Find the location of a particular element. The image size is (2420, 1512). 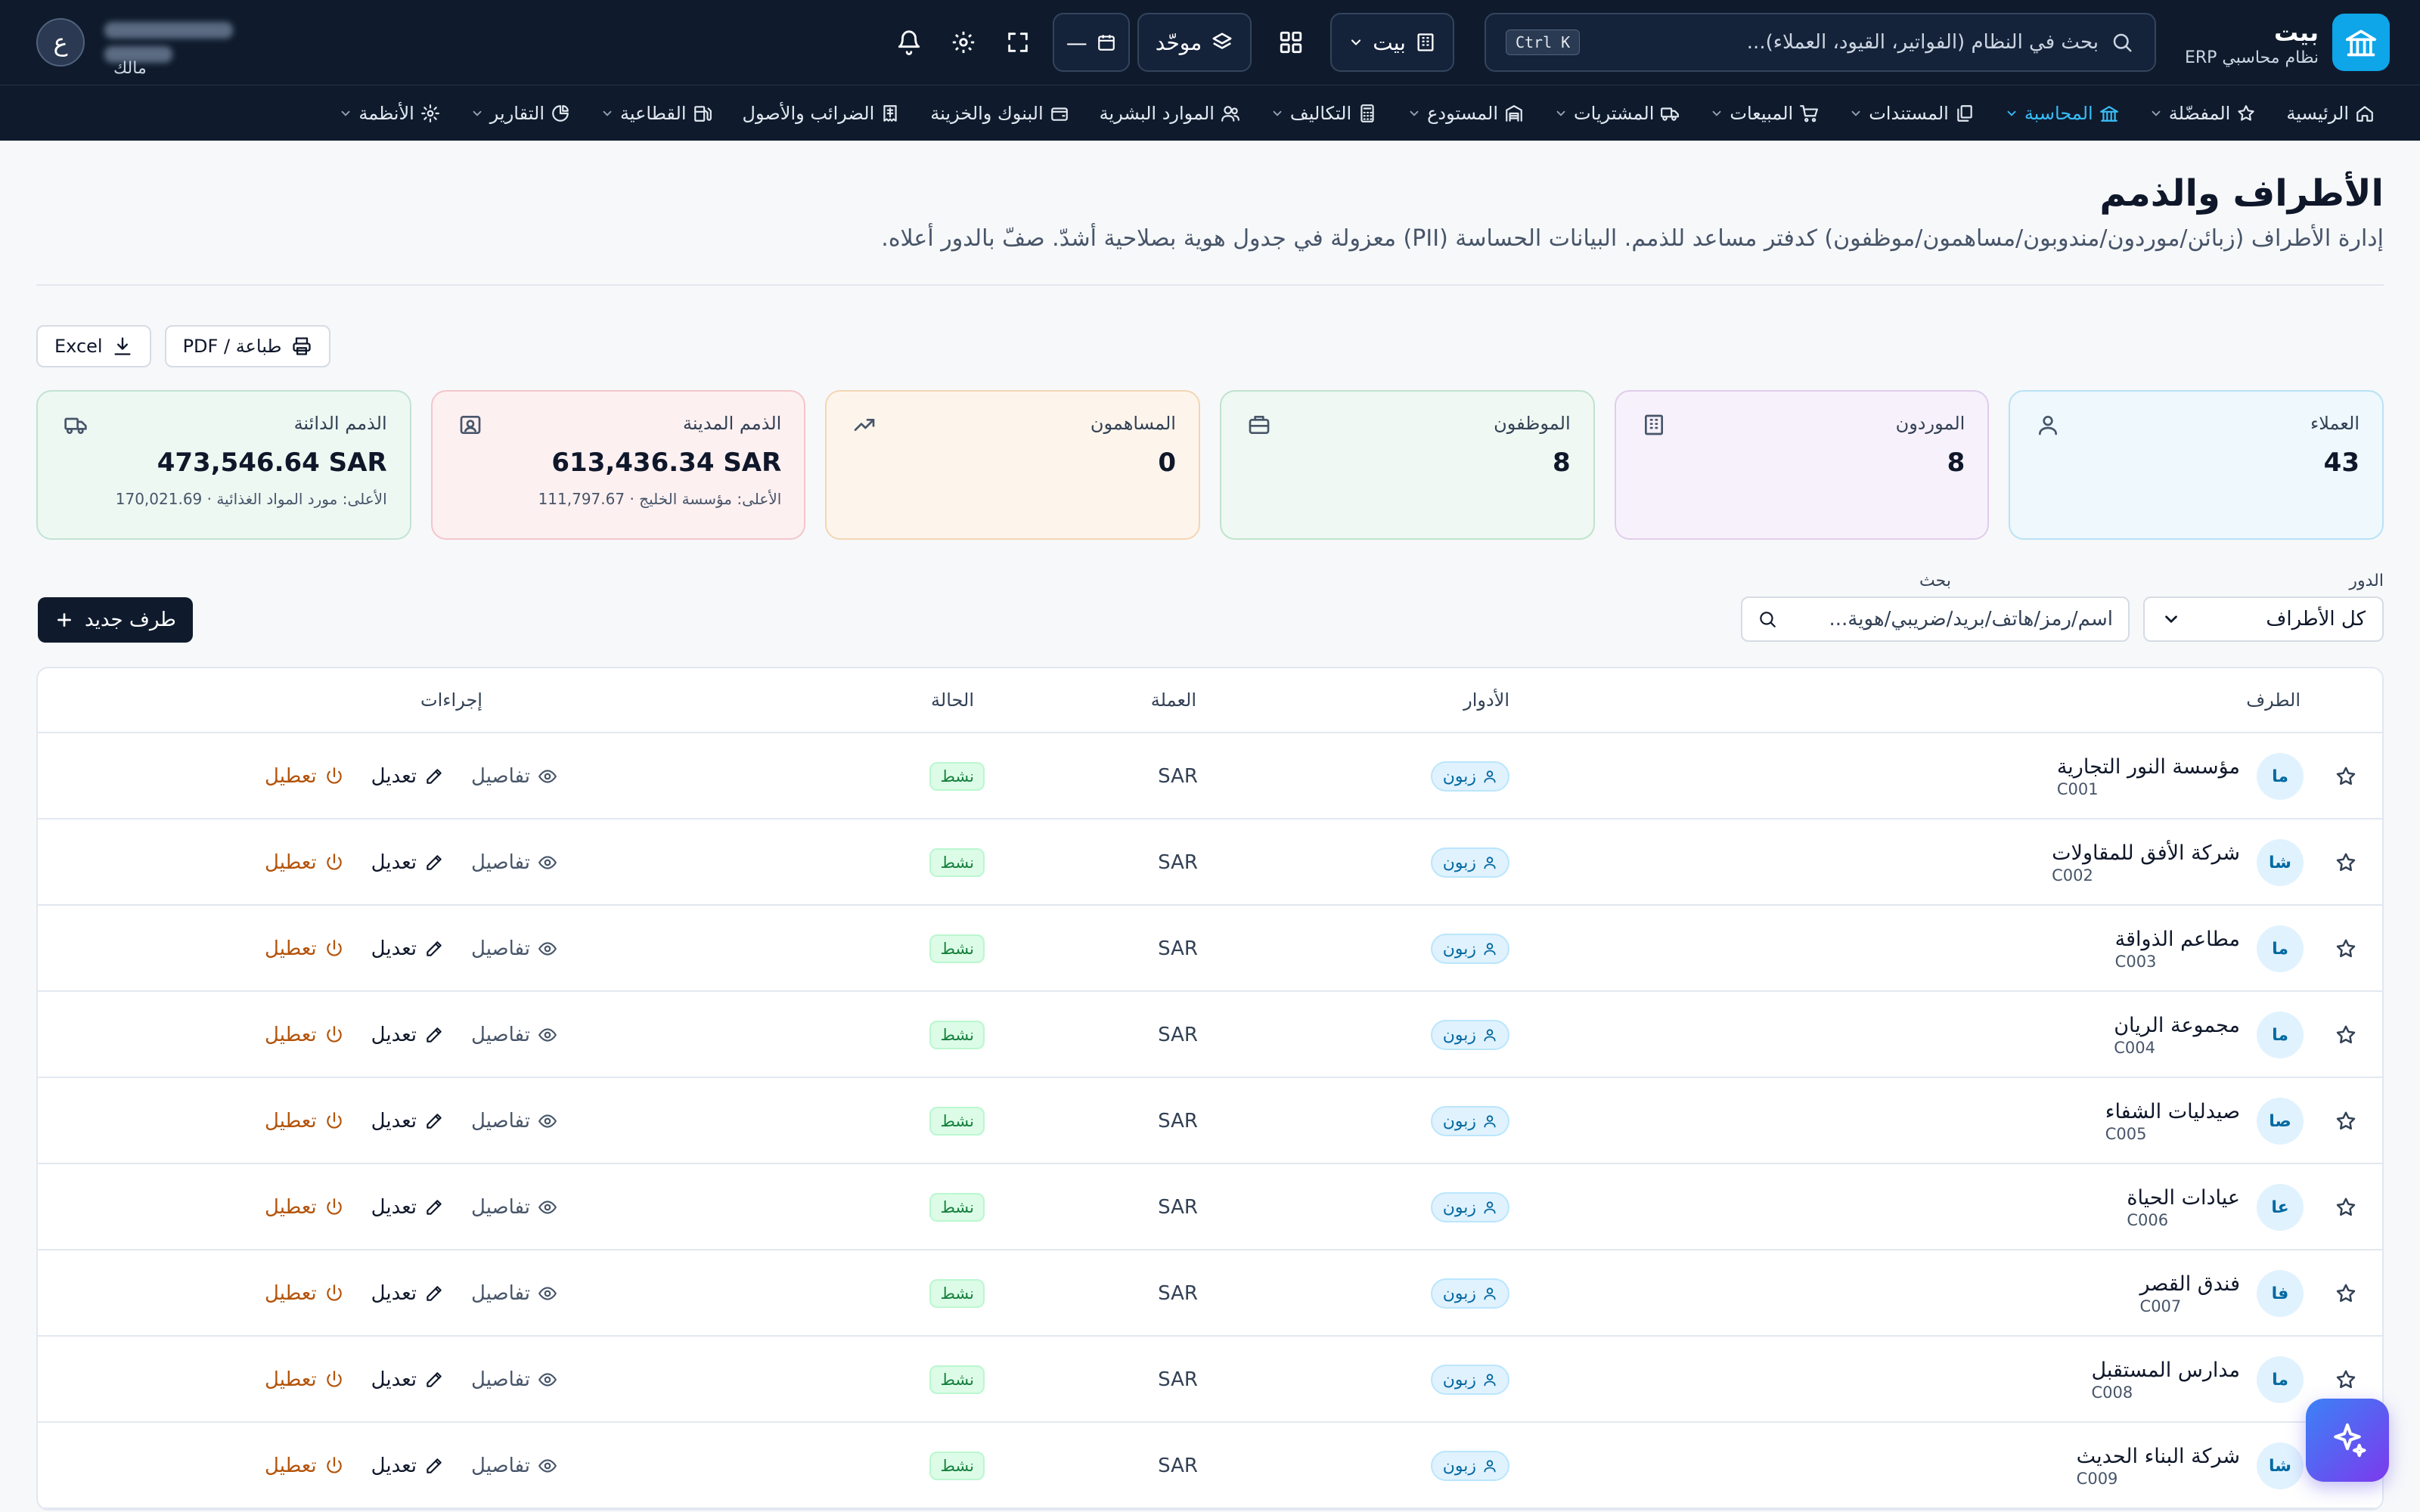

avatar: ع is located at coordinates (60, 42).